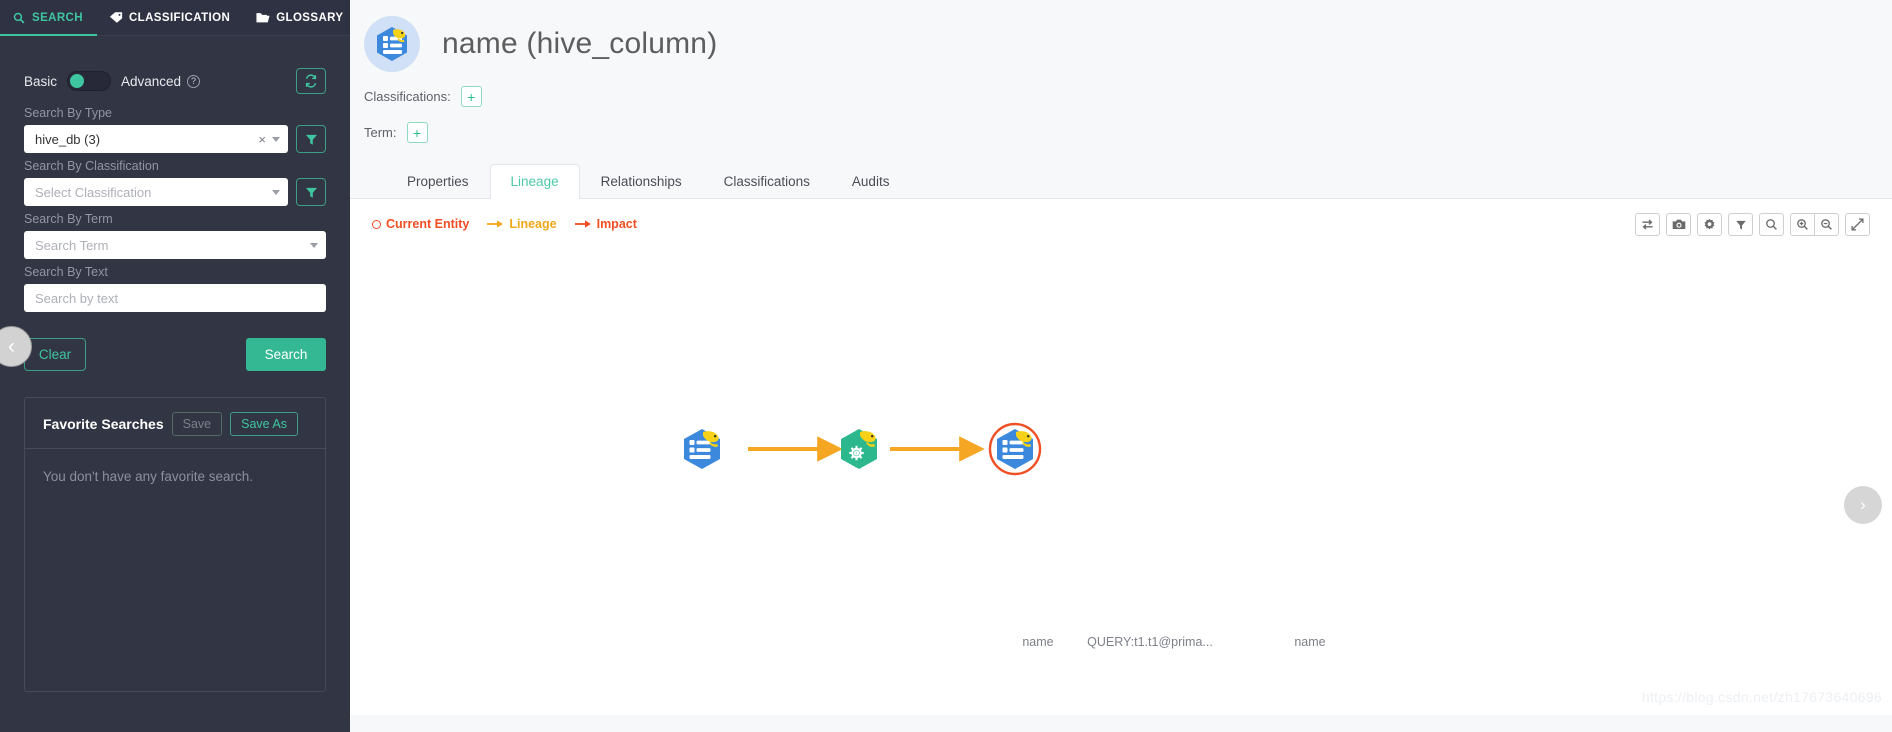 Image resolution: width=1892 pixels, height=732 pixels. I want to click on search-actions-row: Clear Search, so click(175, 354).